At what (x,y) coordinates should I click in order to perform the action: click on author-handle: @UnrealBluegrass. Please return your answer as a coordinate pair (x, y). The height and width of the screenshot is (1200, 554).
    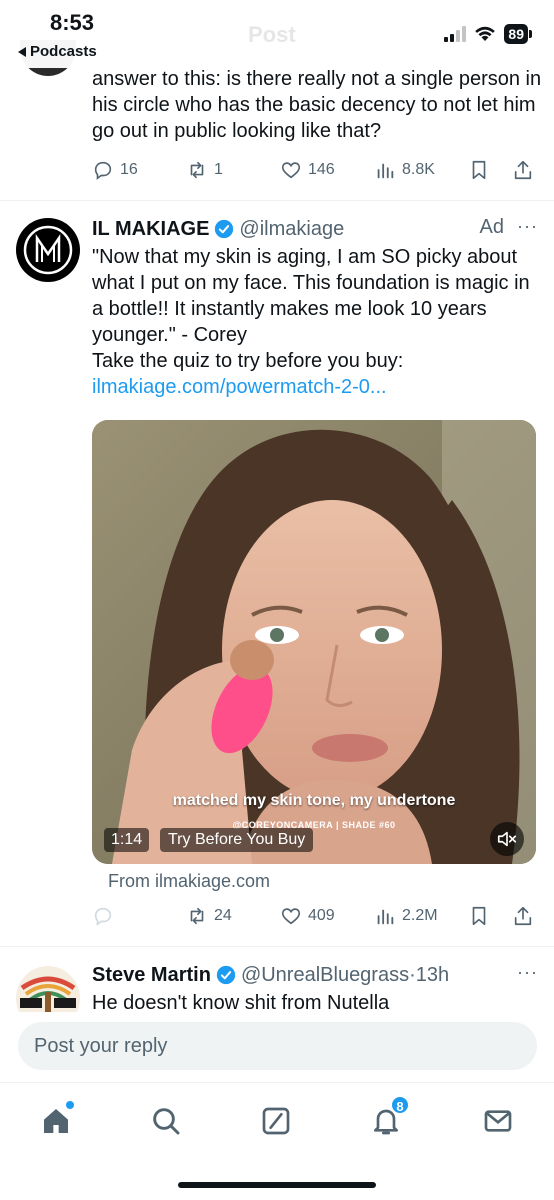
    Looking at the image, I should click on (325, 975).